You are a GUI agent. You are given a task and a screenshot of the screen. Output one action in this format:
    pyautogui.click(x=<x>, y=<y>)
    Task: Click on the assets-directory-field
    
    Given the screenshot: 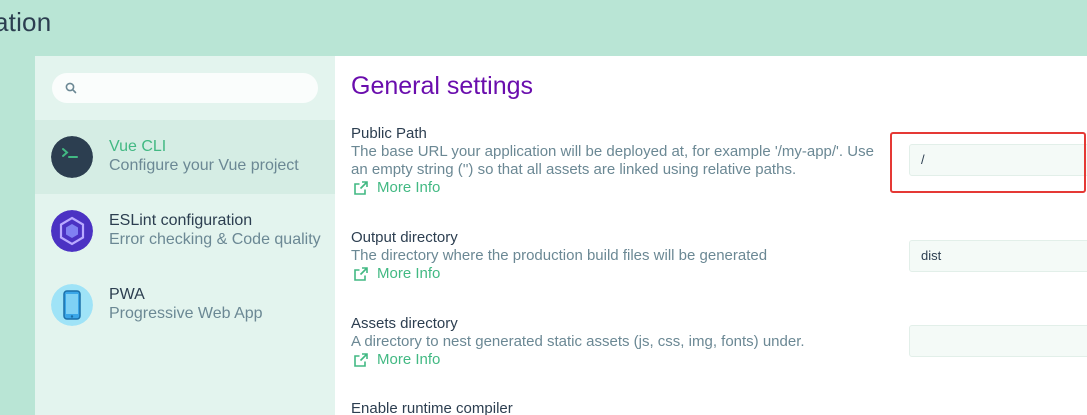 What is the action you would take?
    pyautogui.click(x=998, y=341)
    